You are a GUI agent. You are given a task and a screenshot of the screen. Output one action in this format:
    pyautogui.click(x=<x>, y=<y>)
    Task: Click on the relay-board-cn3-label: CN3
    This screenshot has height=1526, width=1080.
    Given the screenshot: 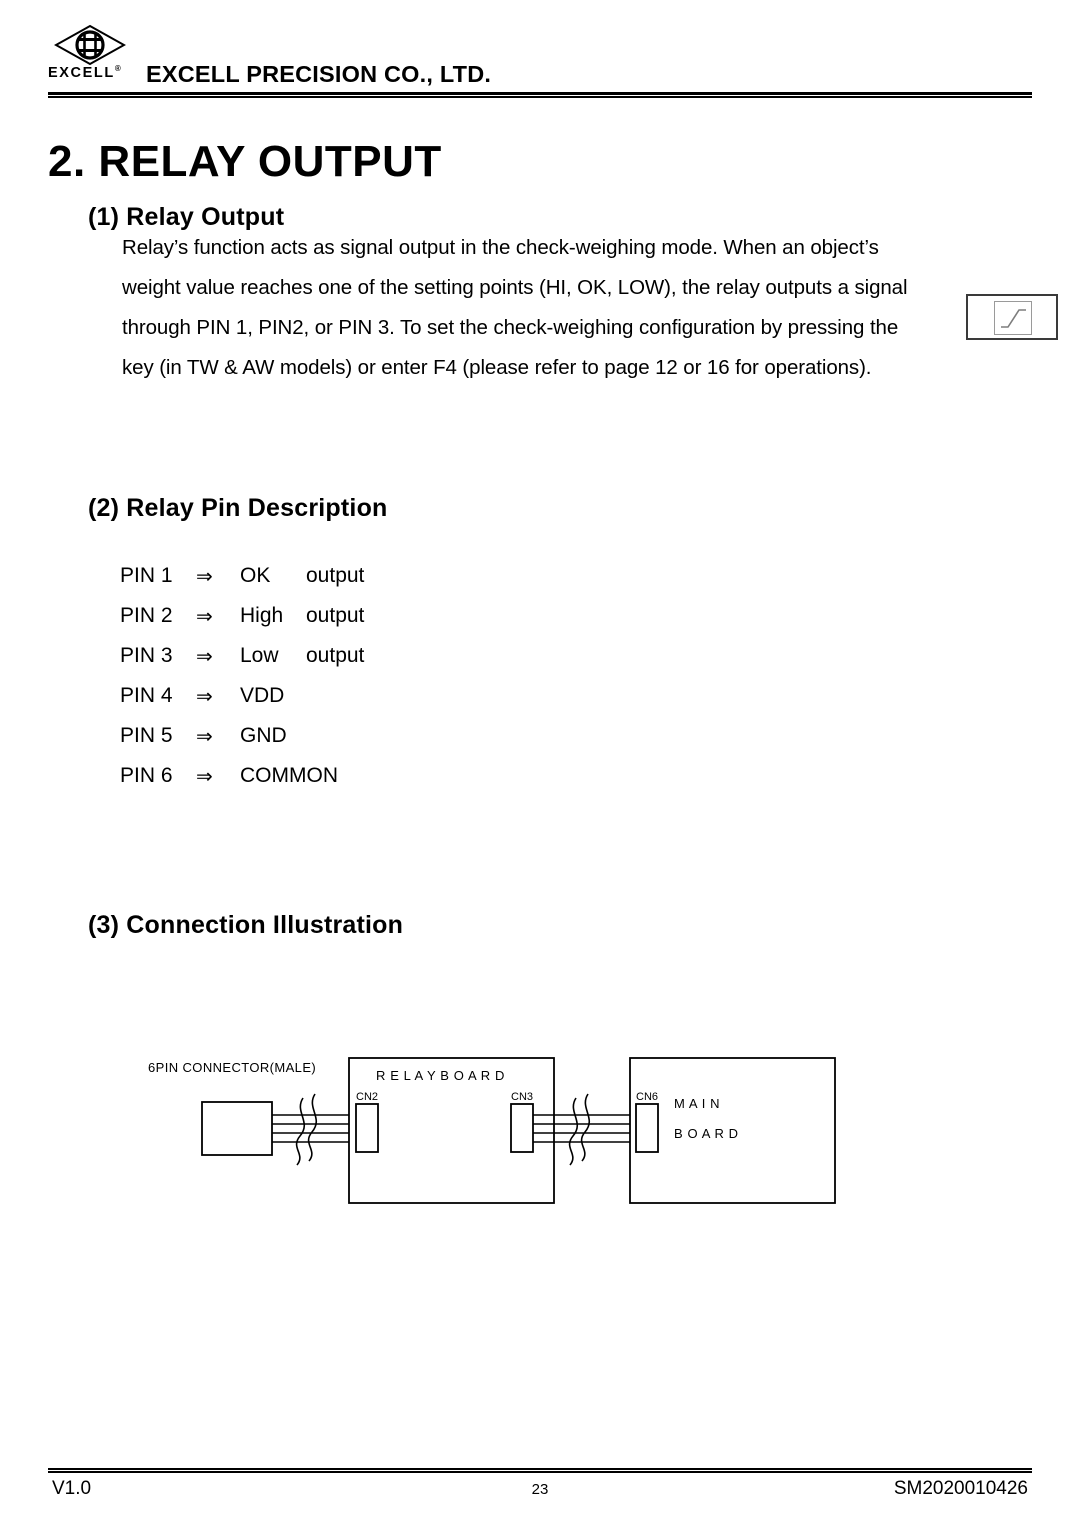 What is the action you would take?
    pyautogui.click(x=522, y=1097)
    